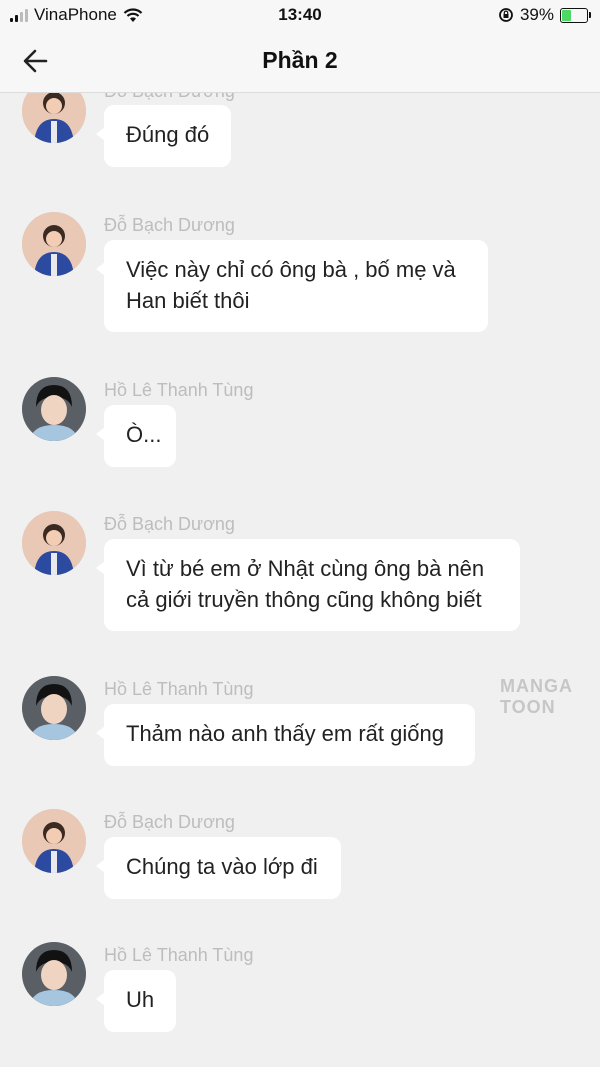  I want to click on page-title: Phần 2, so click(300, 60).